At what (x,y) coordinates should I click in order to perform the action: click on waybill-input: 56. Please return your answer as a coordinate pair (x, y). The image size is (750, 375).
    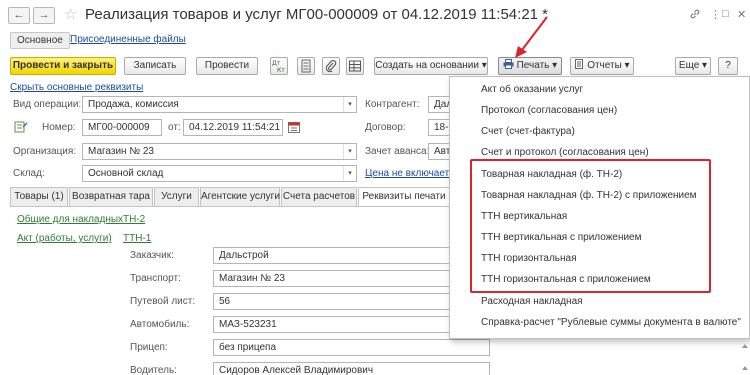
    Looking at the image, I should click on (331, 301).